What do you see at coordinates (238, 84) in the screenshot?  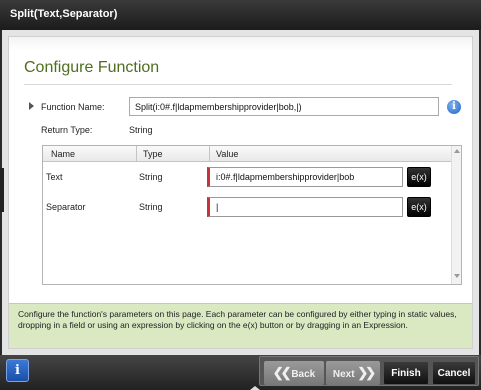 I see `heading-divider` at bounding box center [238, 84].